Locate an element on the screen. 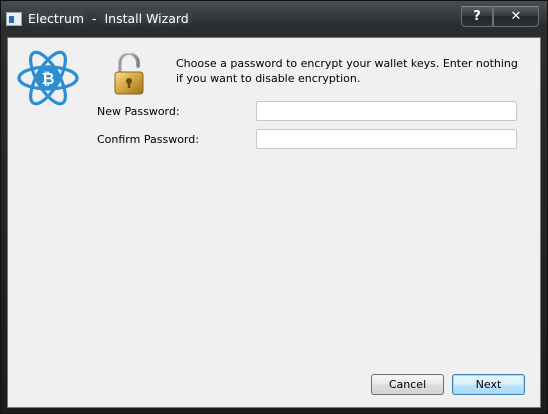 The image size is (548, 414). electrum-logo-icon: ₿ is located at coordinates (48, 78).